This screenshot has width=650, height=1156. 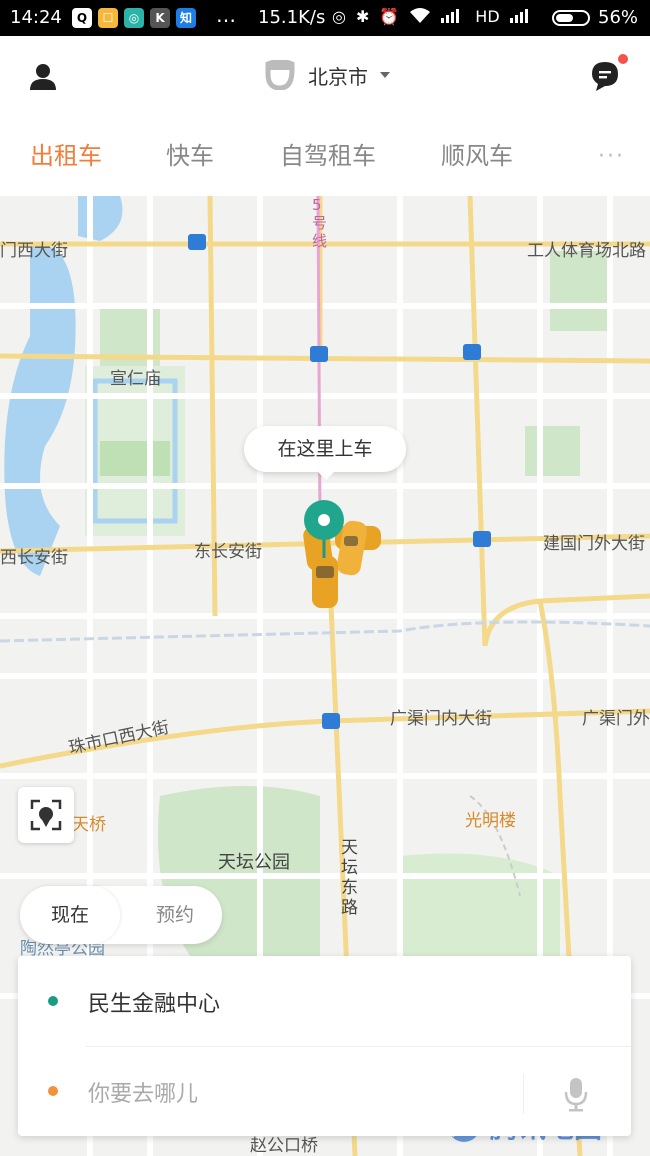 I want to click on unread-badge, so click(x=623, y=59).